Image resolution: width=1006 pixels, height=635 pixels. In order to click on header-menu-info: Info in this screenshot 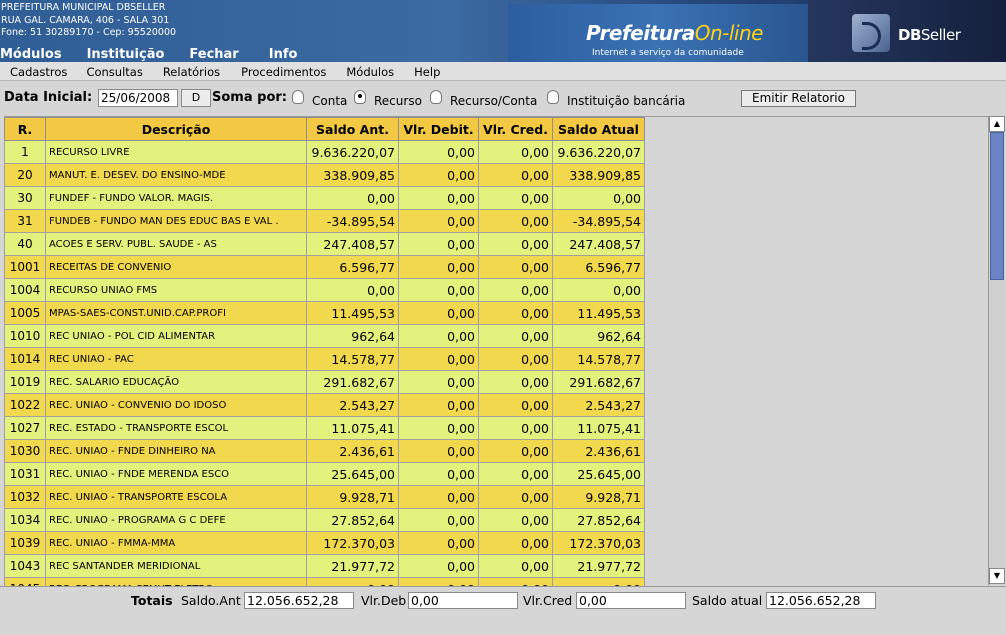, I will do `click(283, 54)`.